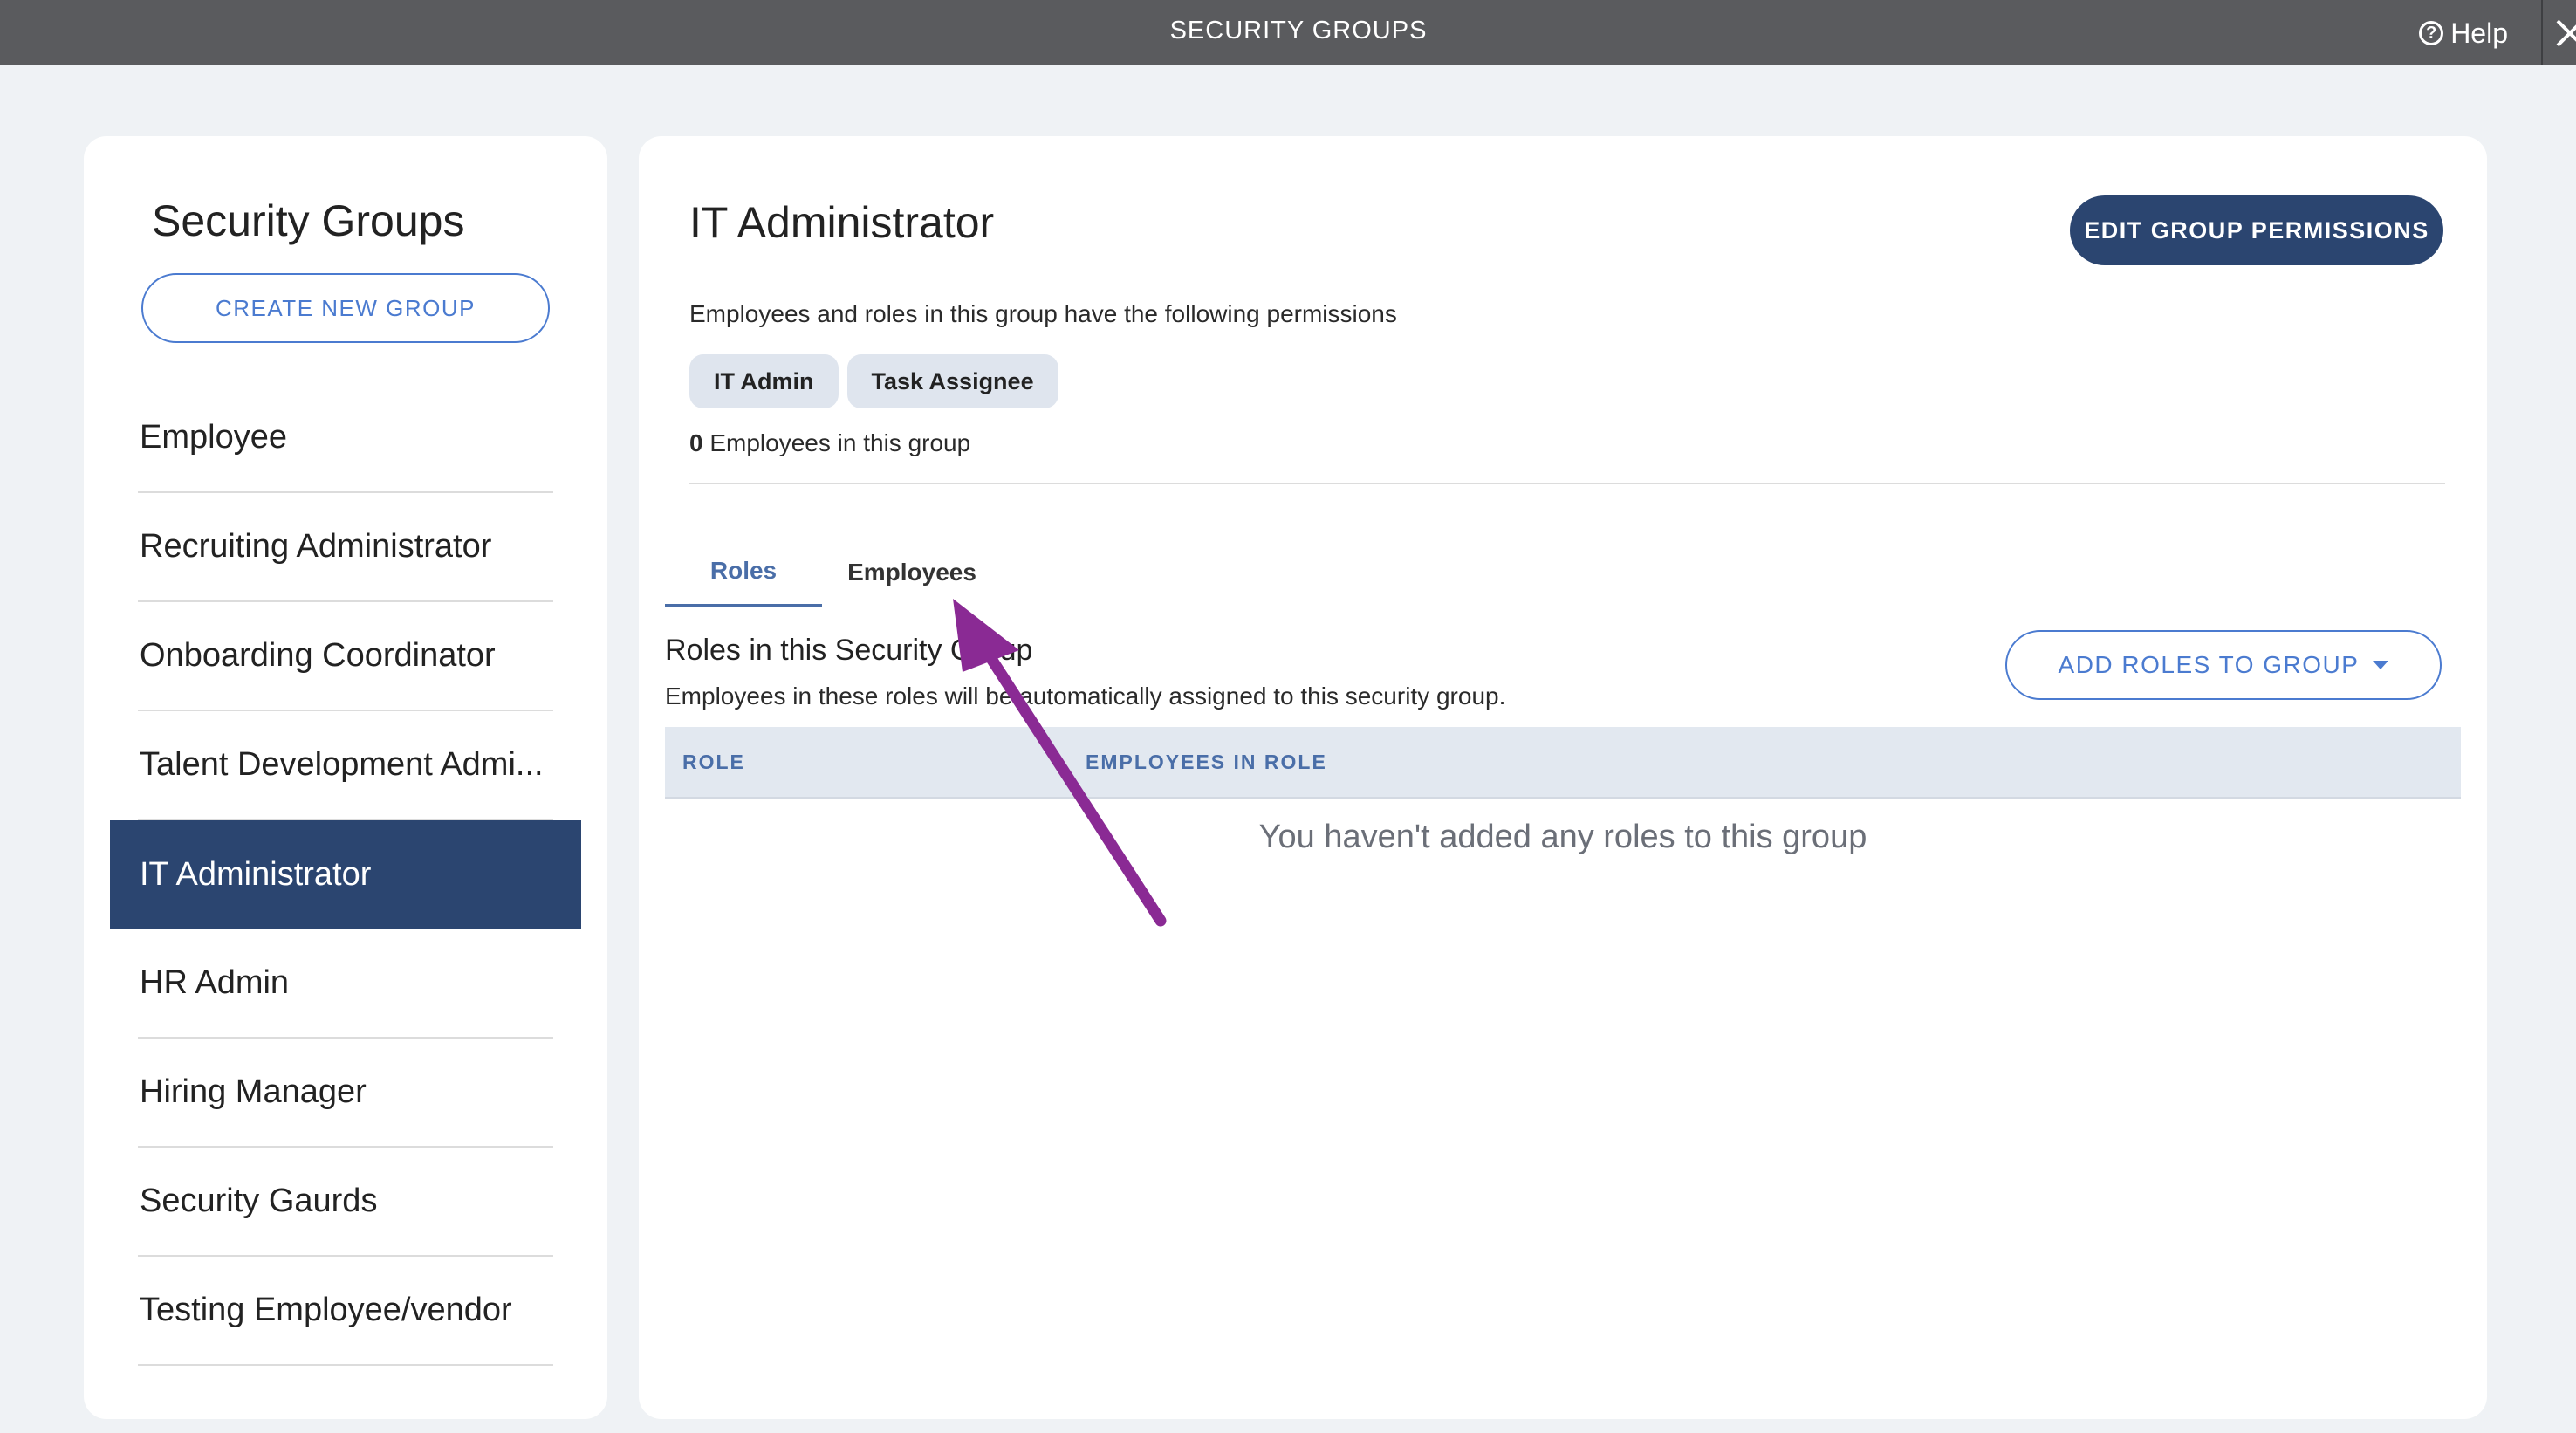  What do you see at coordinates (2431, 32) in the screenshot?
I see `help-icon: ?` at bounding box center [2431, 32].